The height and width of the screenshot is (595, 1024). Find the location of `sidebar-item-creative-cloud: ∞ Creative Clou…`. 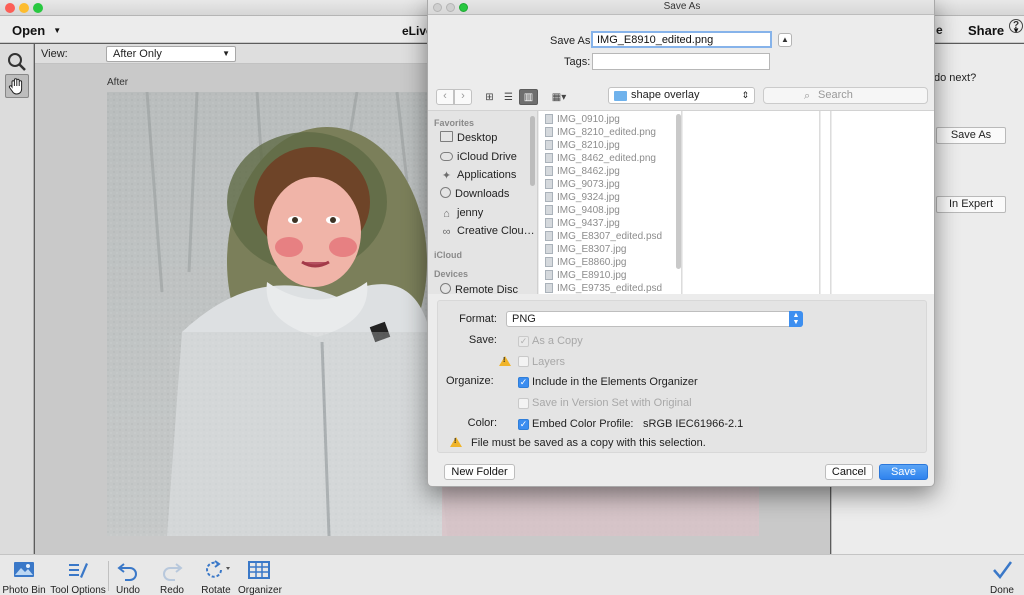

sidebar-item-creative-cloud: ∞ Creative Clou… is located at coordinates (487, 231).